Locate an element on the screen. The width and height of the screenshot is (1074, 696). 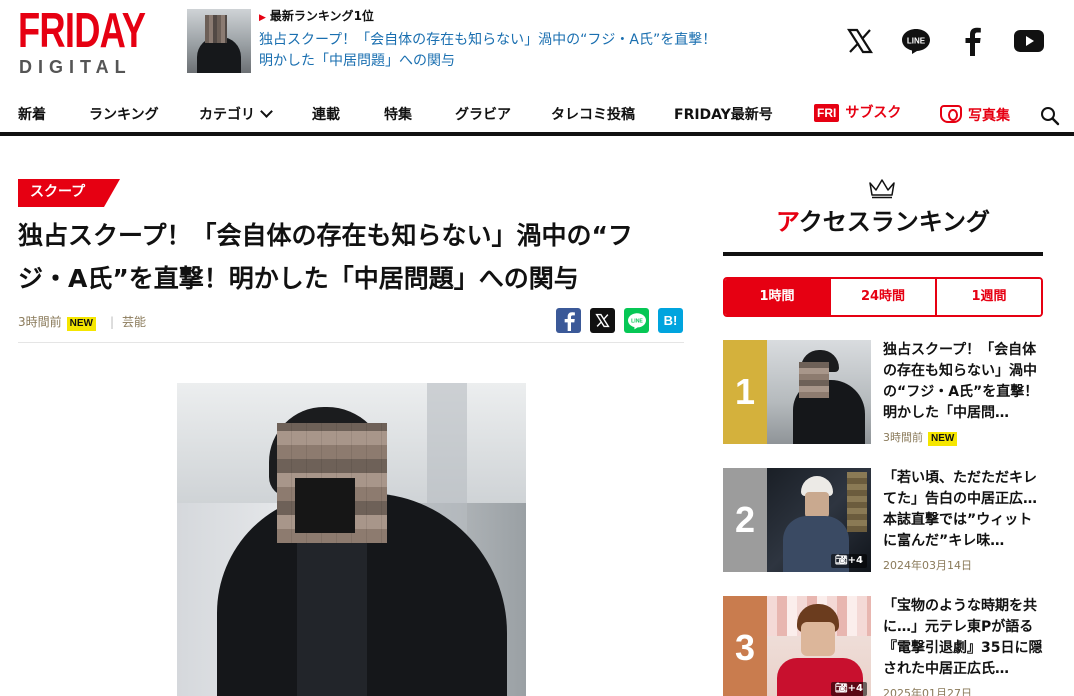
rank-number: 3 is located at coordinates (745, 646).